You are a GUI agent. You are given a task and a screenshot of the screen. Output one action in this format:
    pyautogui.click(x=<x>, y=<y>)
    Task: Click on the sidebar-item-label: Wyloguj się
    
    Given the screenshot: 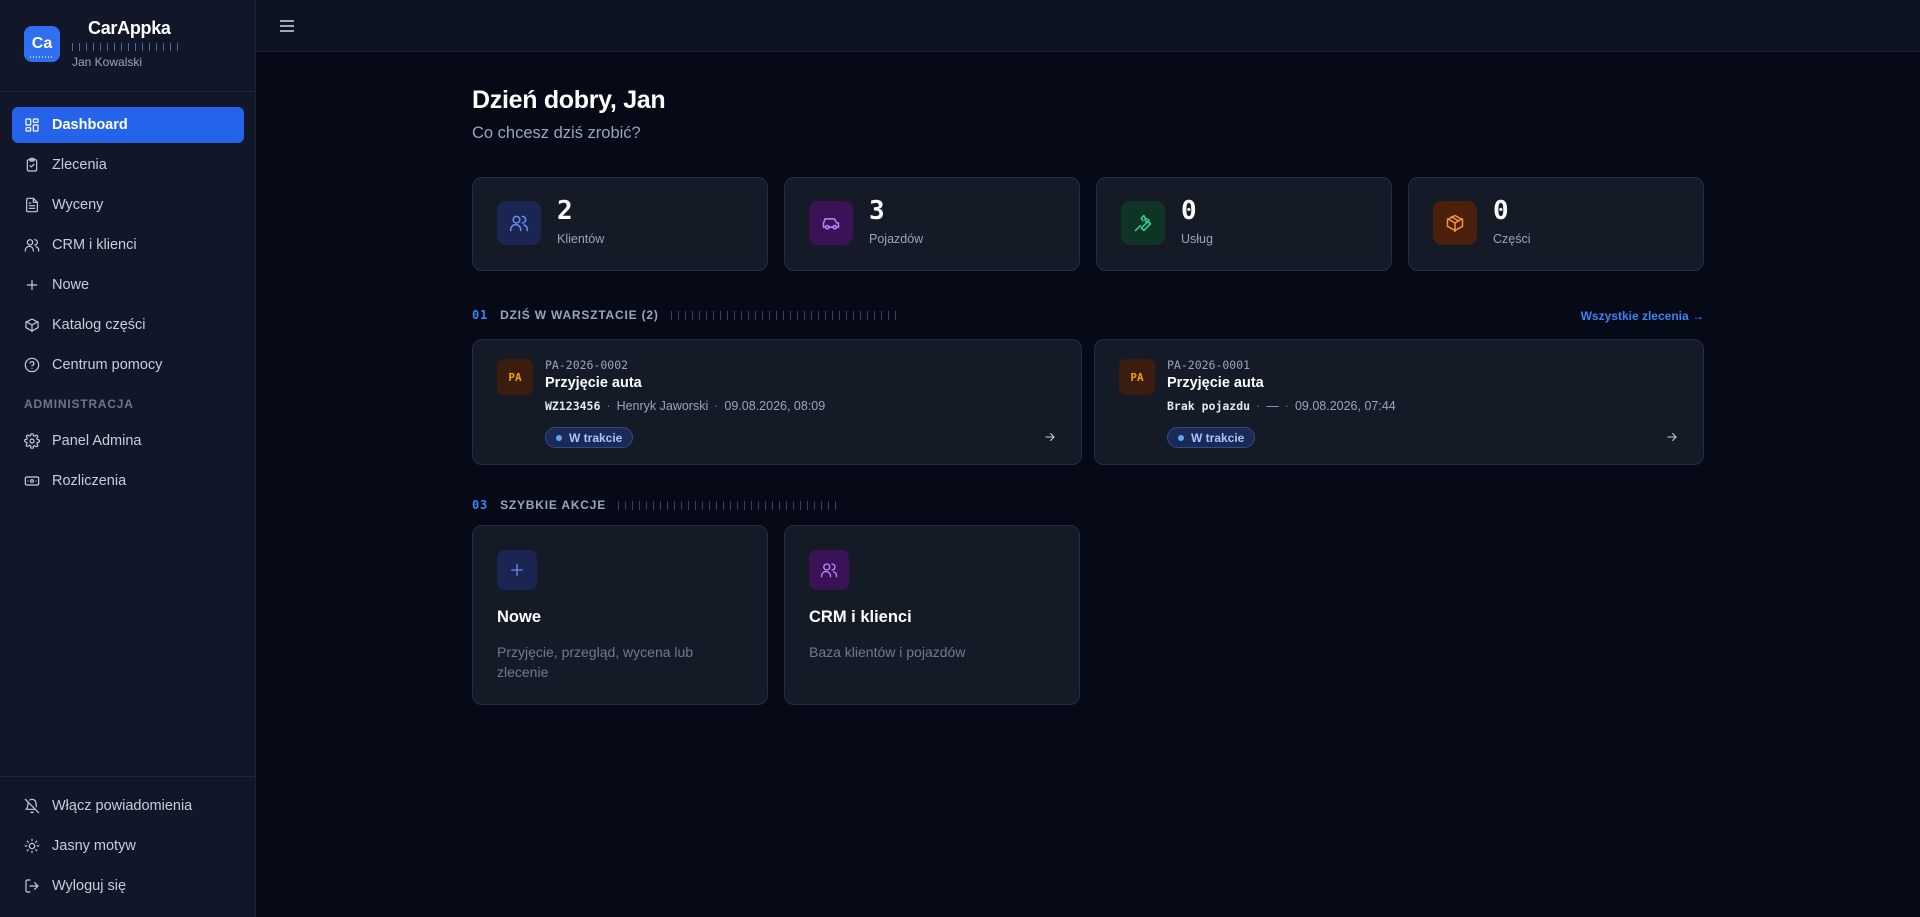 What is the action you would take?
    pyautogui.click(x=89, y=886)
    